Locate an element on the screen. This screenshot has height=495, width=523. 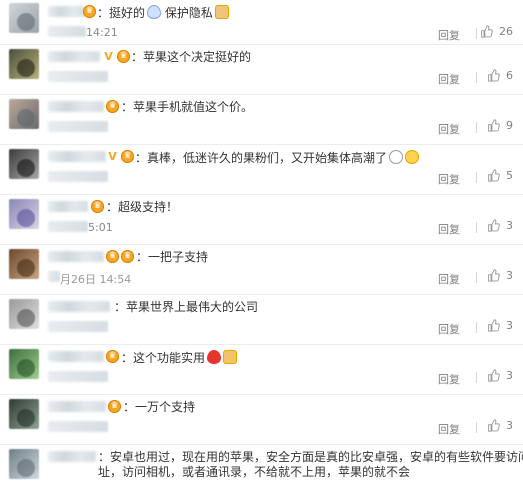
like-button: 6 is located at coordinates (500, 75).